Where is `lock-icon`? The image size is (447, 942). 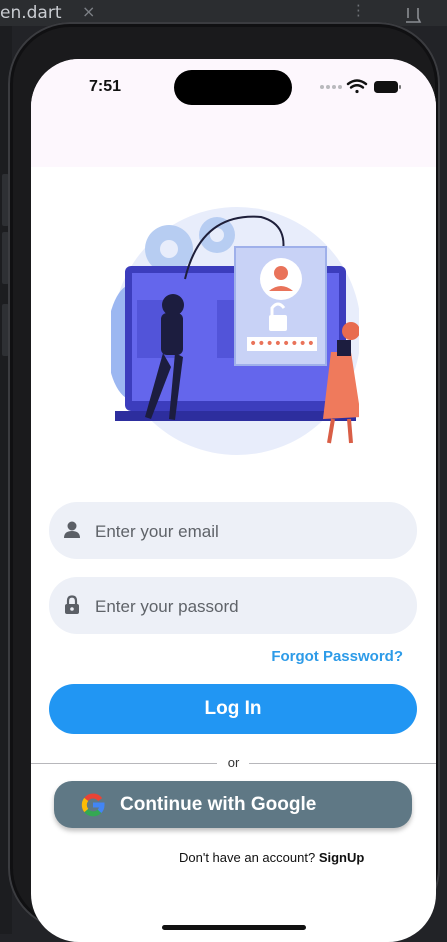 lock-icon is located at coordinates (72, 604).